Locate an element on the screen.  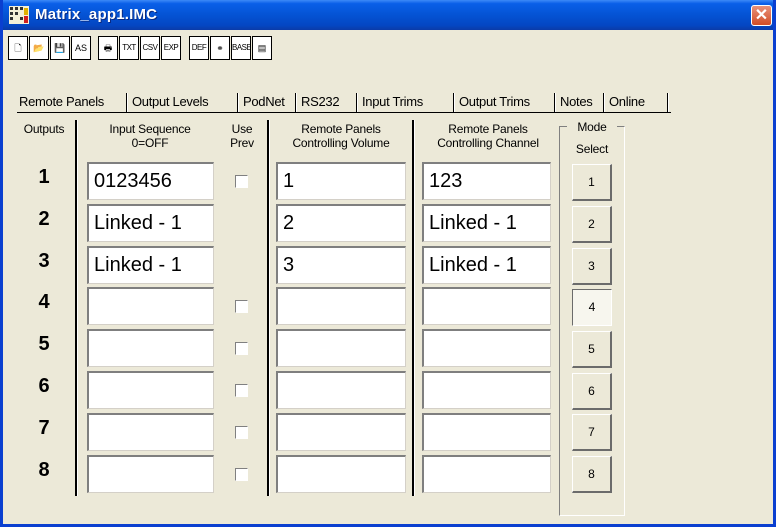
save-button: 💾 is located at coordinates (60, 48).